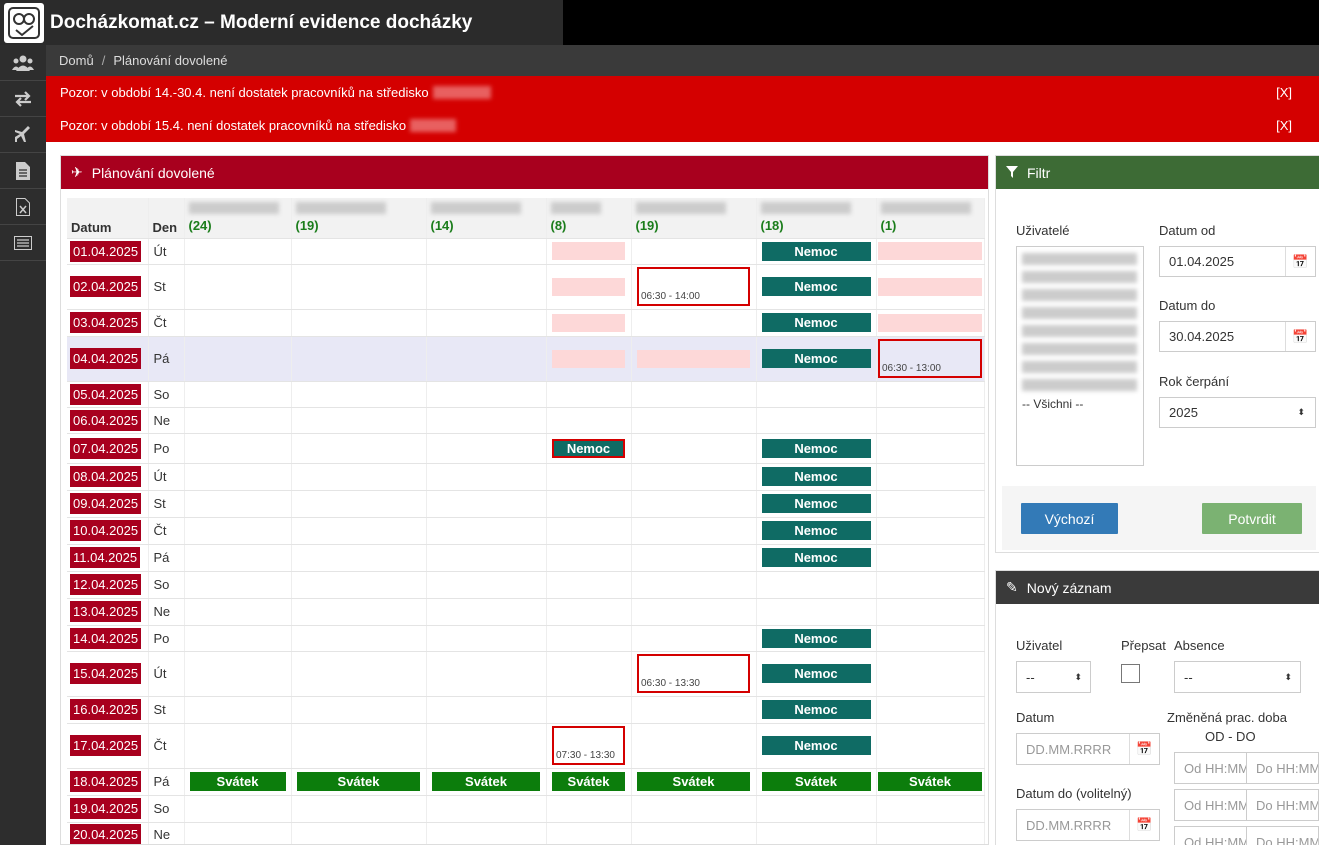 This screenshot has width=1319, height=845. What do you see at coordinates (23, 135) in the screenshot?
I see `sidebar-item-vacation` at bounding box center [23, 135].